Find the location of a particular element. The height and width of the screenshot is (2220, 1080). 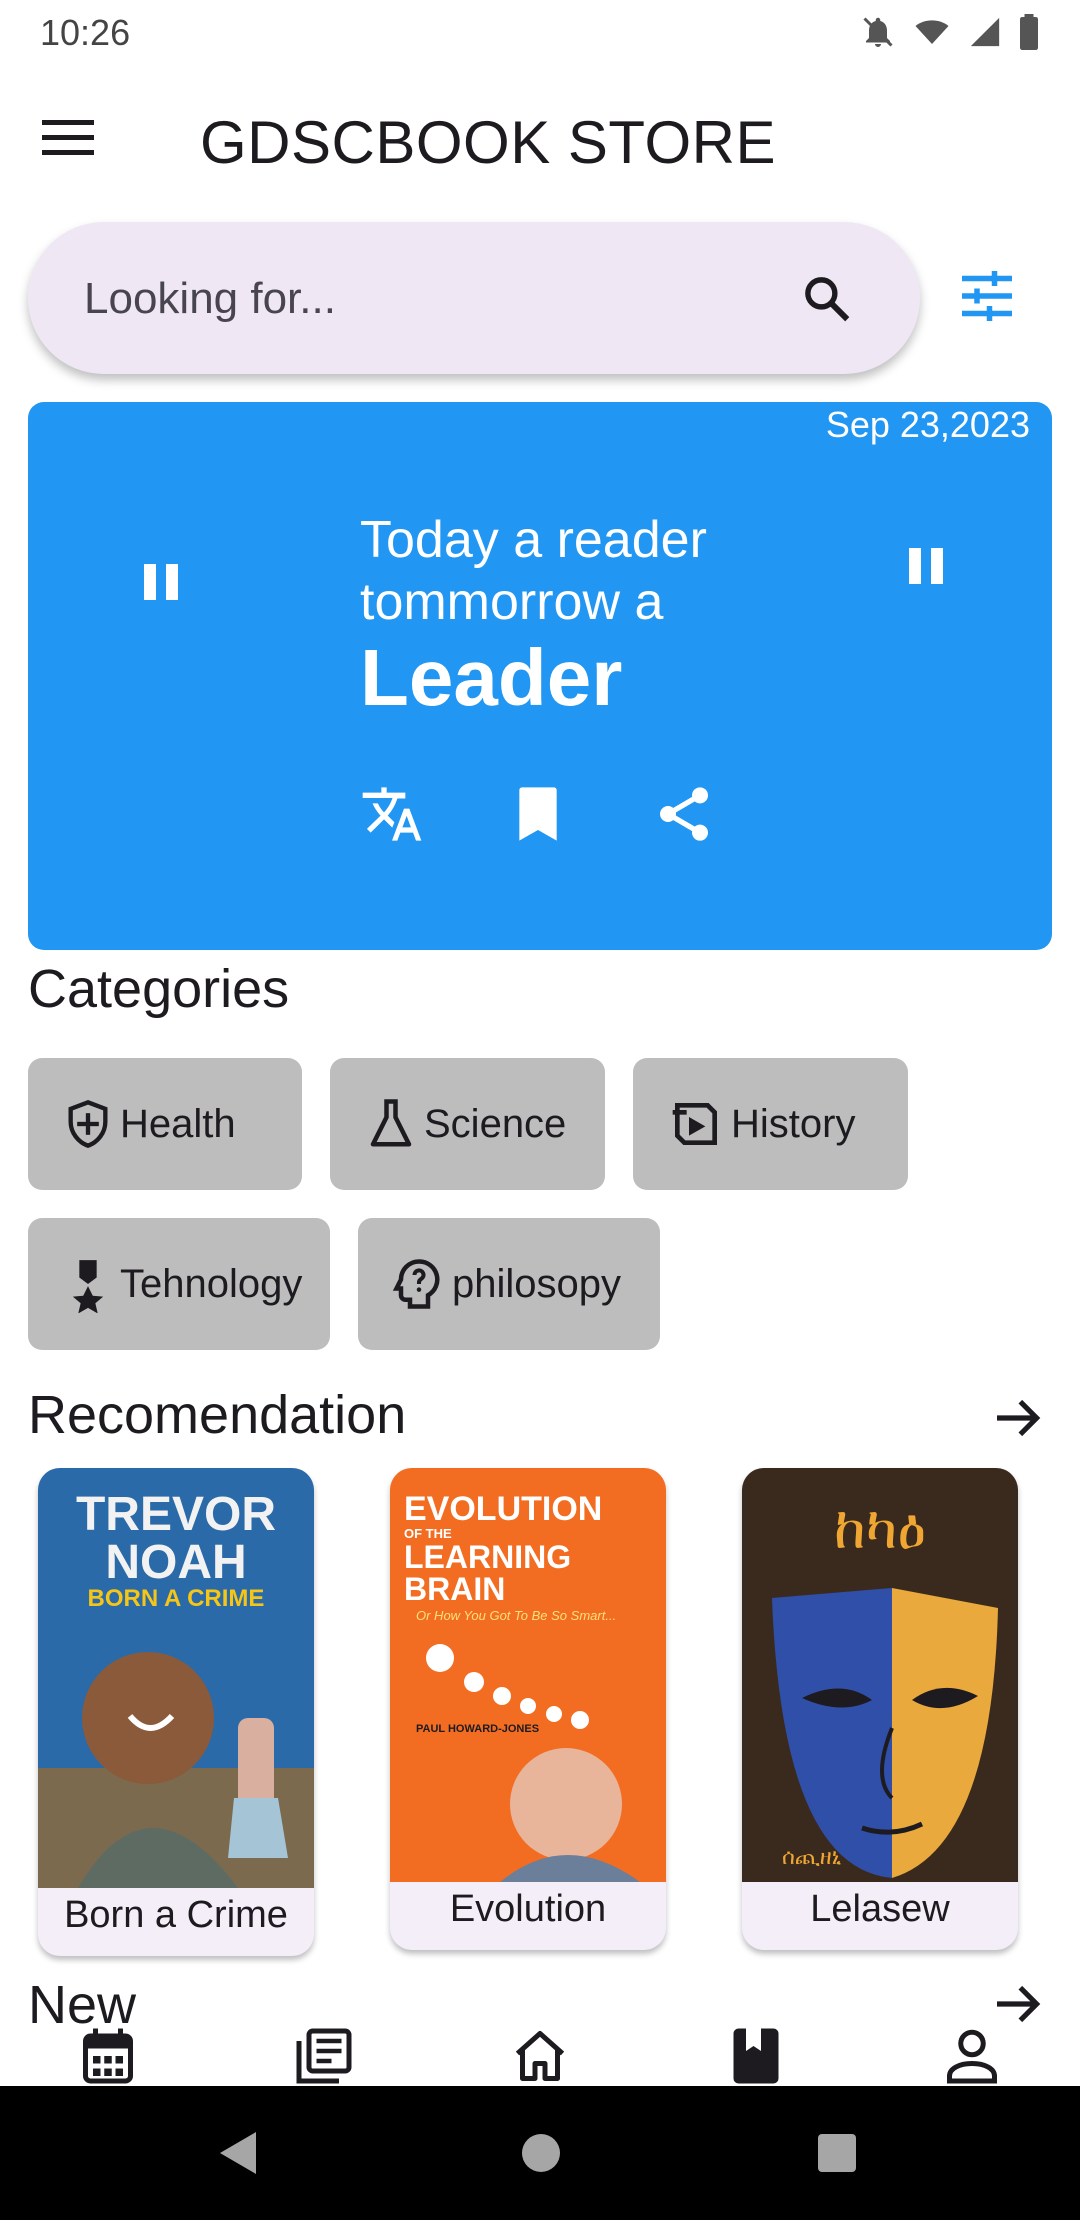

hamburger-menu-icon is located at coordinates (68, 137).